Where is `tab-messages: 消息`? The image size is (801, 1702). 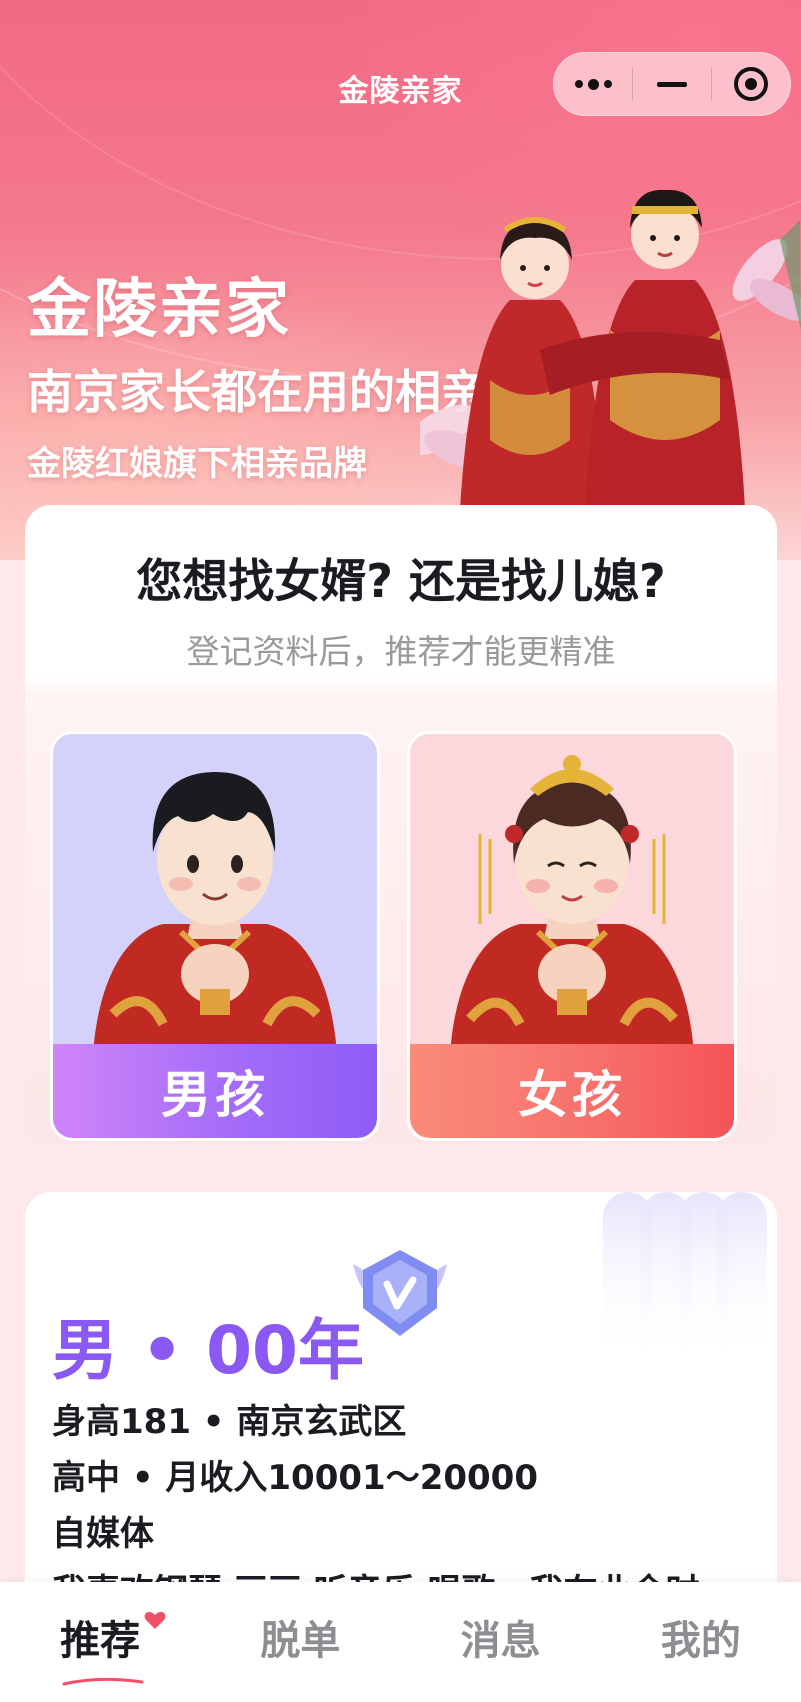
tab-messages: 消息 is located at coordinates (501, 1642).